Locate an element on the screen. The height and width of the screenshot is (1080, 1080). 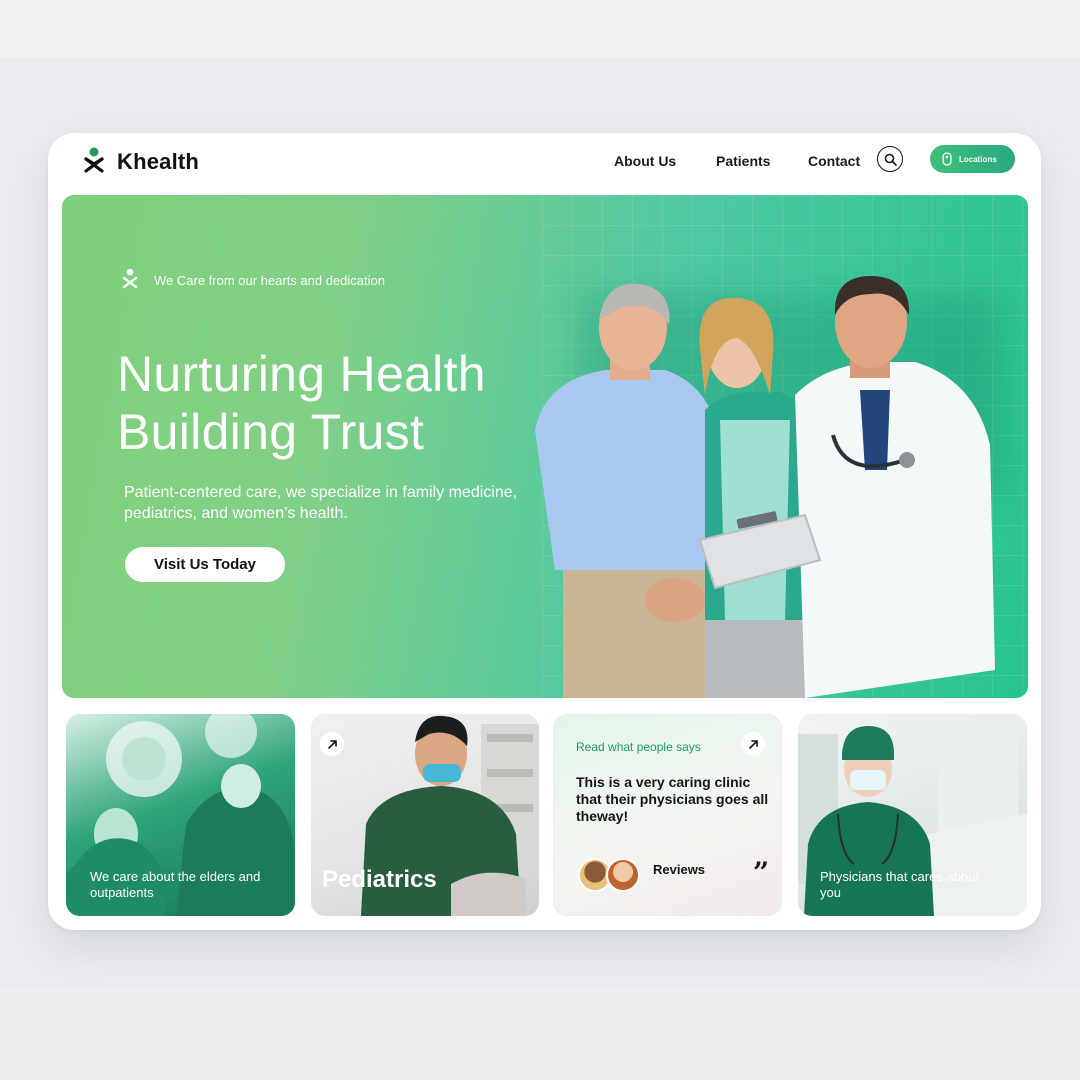
reviews-arrow-button is located at coordinates (753, 744).